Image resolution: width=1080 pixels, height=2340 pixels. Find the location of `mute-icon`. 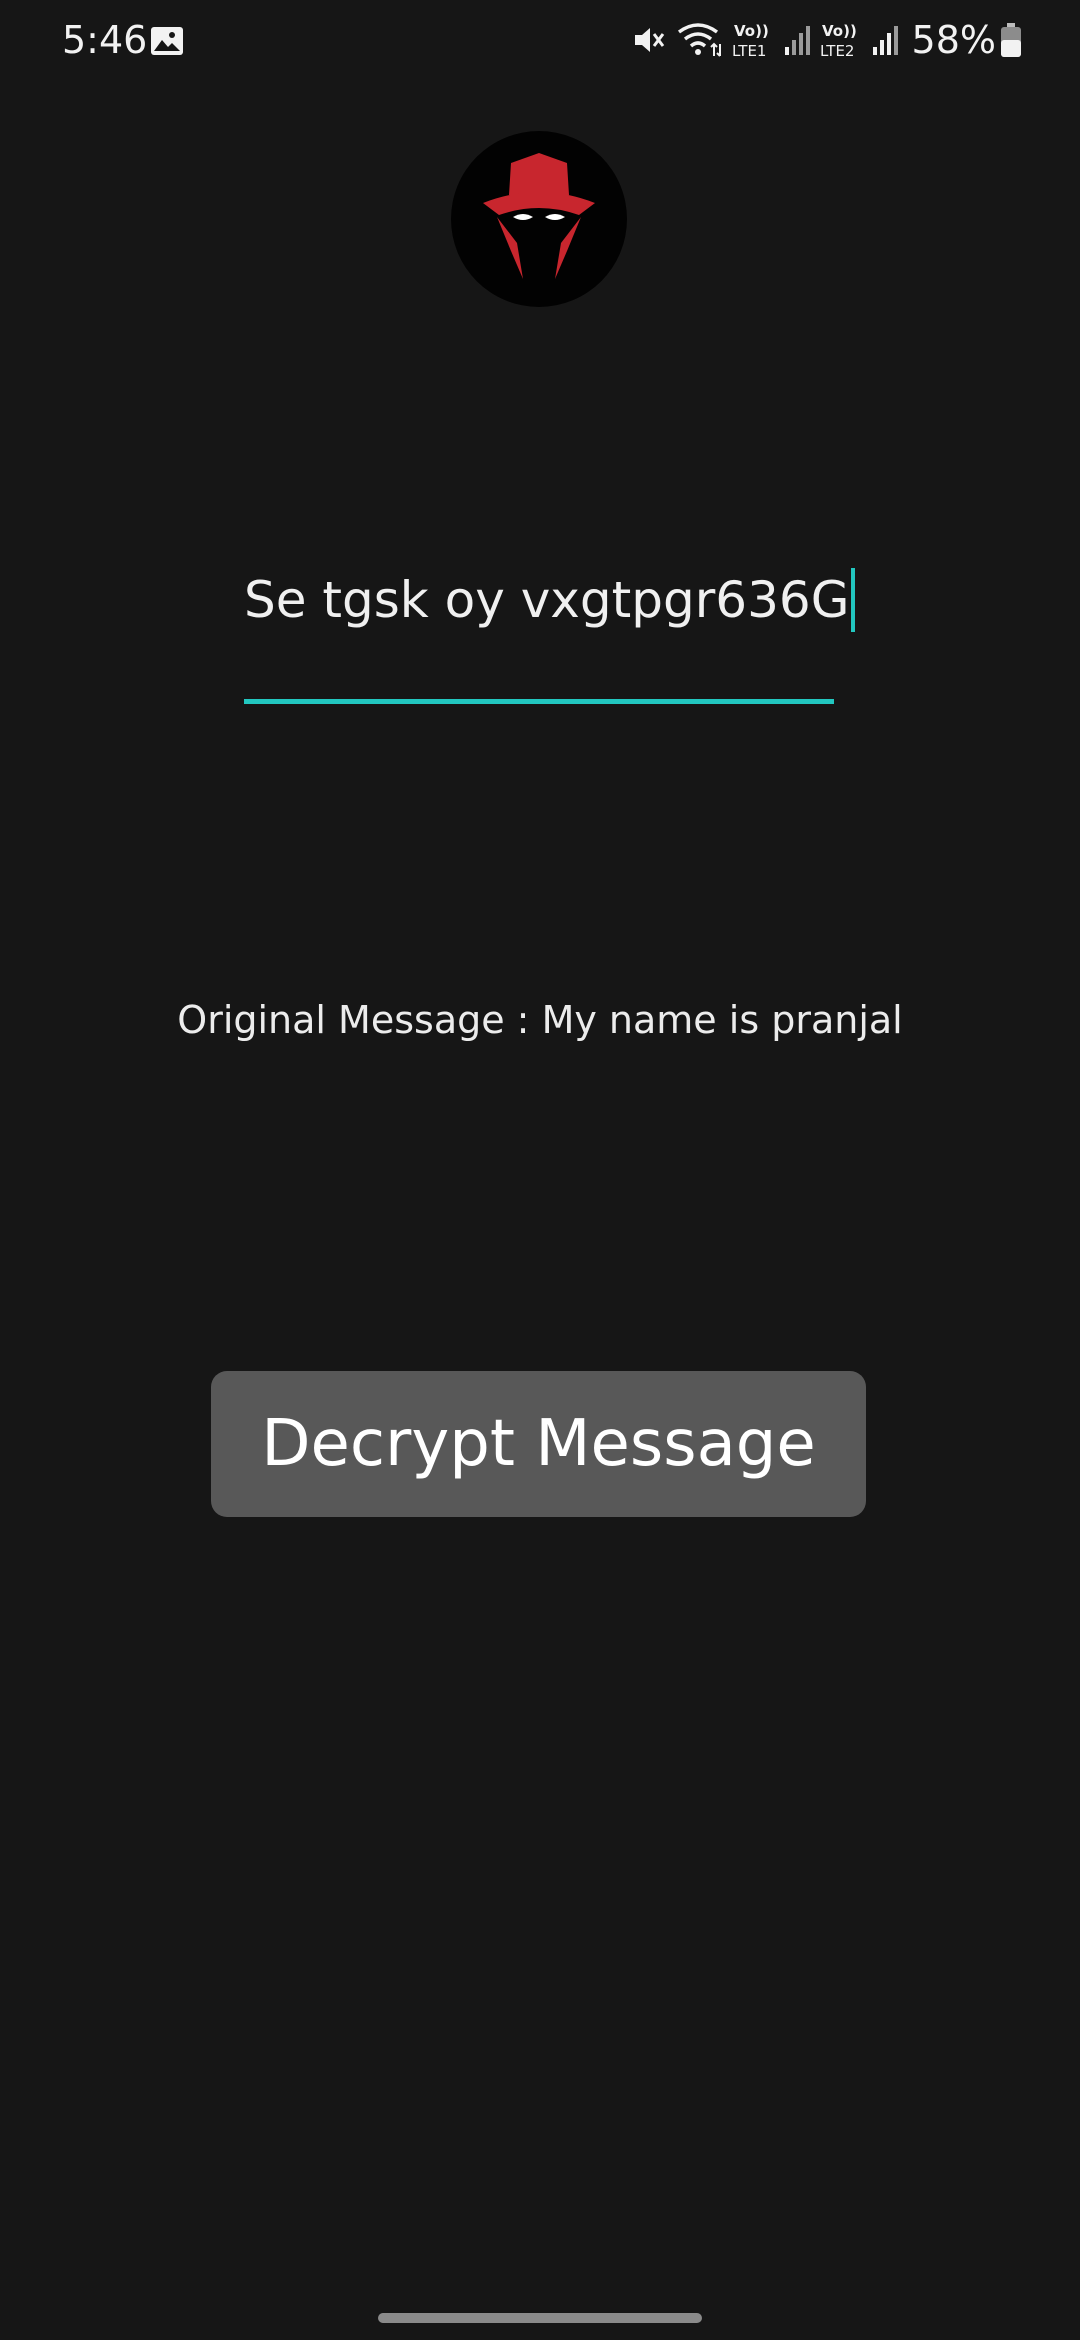

mute-icon is located at coordinates (649, 40).